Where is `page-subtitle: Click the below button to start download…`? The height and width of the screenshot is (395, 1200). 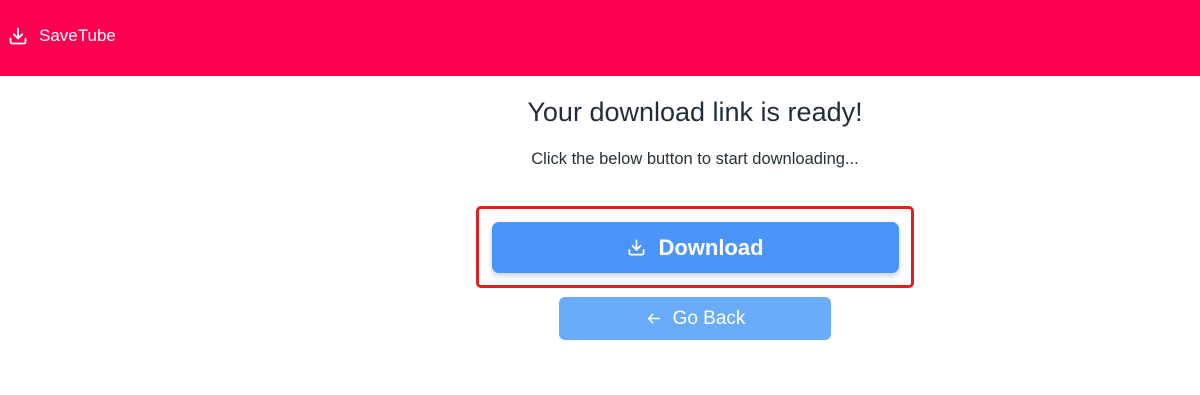 page-subtitle: Click the below button to start download… is located at coordinates (695, 159).